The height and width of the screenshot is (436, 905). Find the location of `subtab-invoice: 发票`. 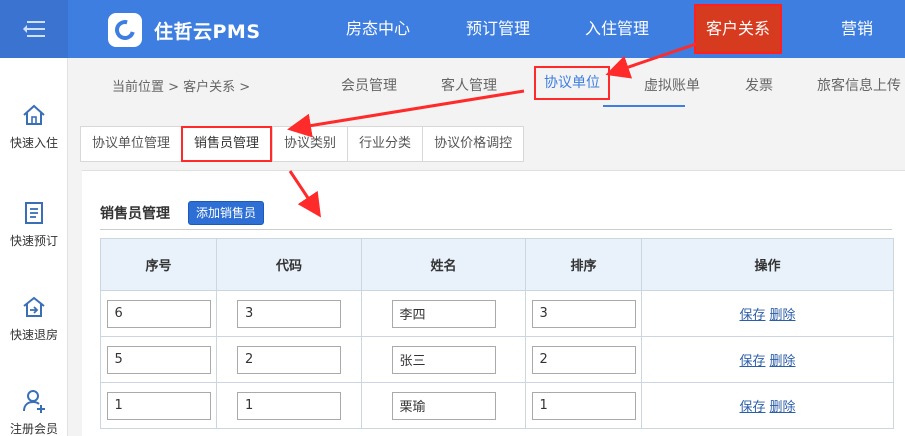

subtab-invoice: 发票 is located at coordinates (759, 85).